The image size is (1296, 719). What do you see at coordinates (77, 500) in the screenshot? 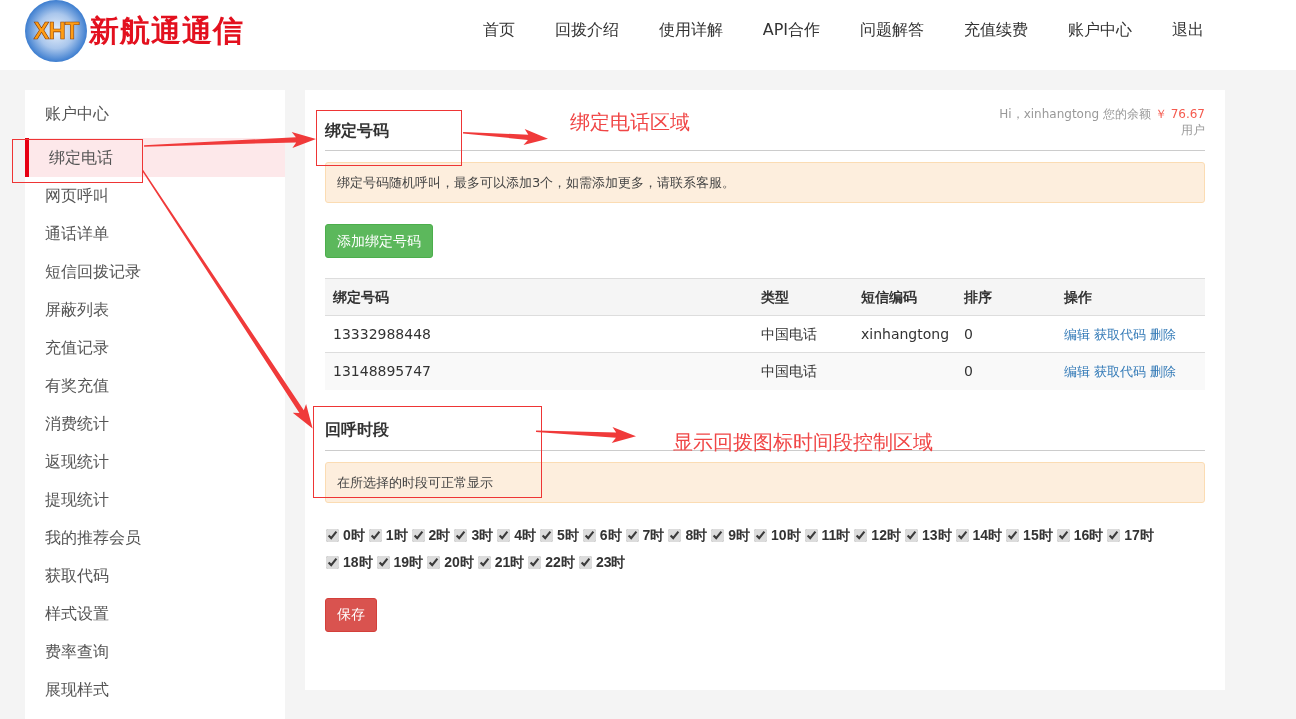
I see `sidebar-item: 提现统计` at bounding box center [77, 500].